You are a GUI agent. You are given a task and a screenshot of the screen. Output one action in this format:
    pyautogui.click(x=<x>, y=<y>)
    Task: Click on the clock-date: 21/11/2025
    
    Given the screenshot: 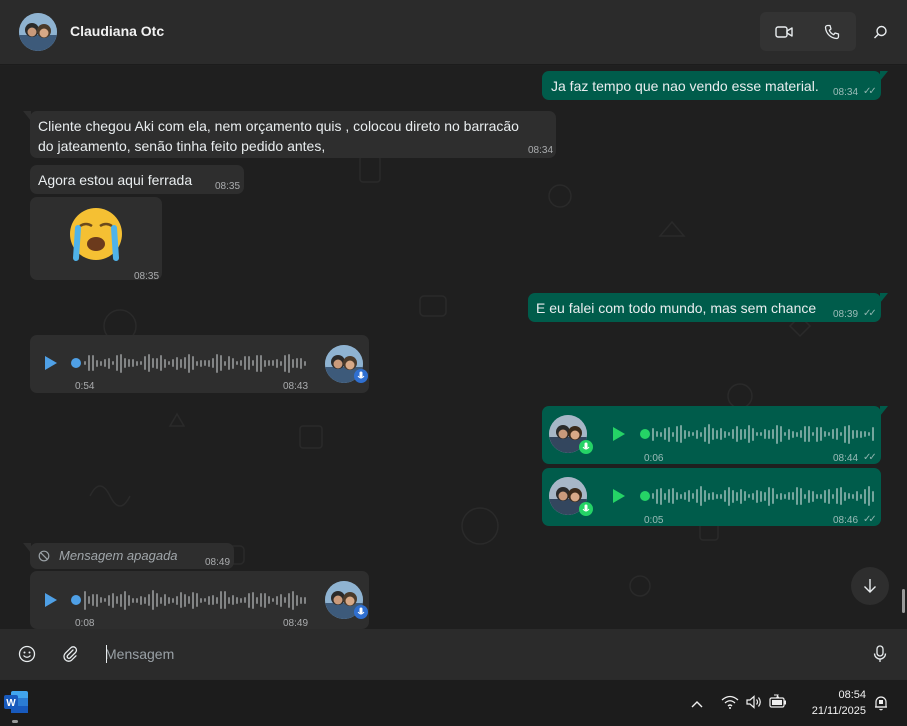 What is the action you would take?
    pyautogui.click(x=833, y=711)
    